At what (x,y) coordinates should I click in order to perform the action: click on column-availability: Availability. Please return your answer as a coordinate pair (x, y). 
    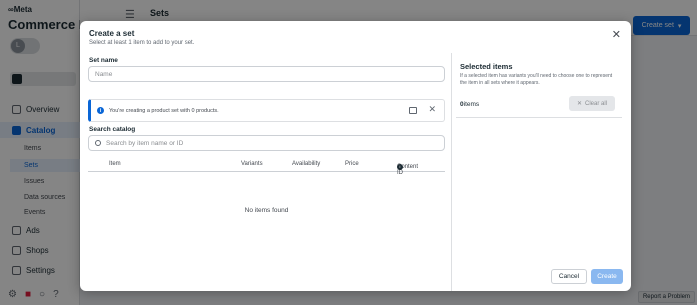
    Looking at the image, I should click on (306, 164).